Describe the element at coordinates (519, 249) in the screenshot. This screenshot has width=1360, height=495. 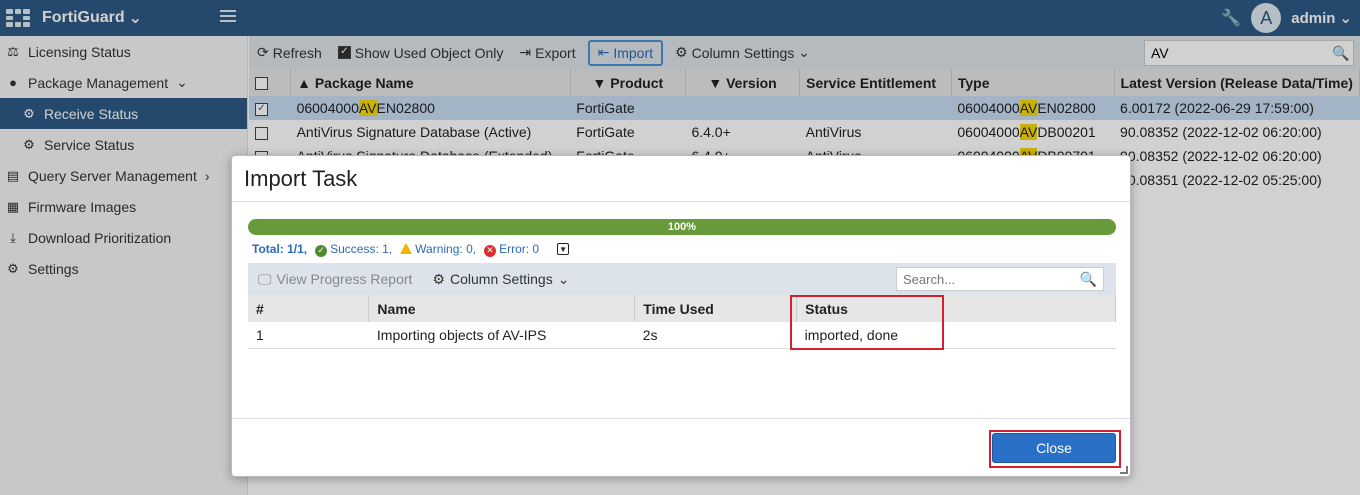
I see `error-label: Error: 0` at that location.